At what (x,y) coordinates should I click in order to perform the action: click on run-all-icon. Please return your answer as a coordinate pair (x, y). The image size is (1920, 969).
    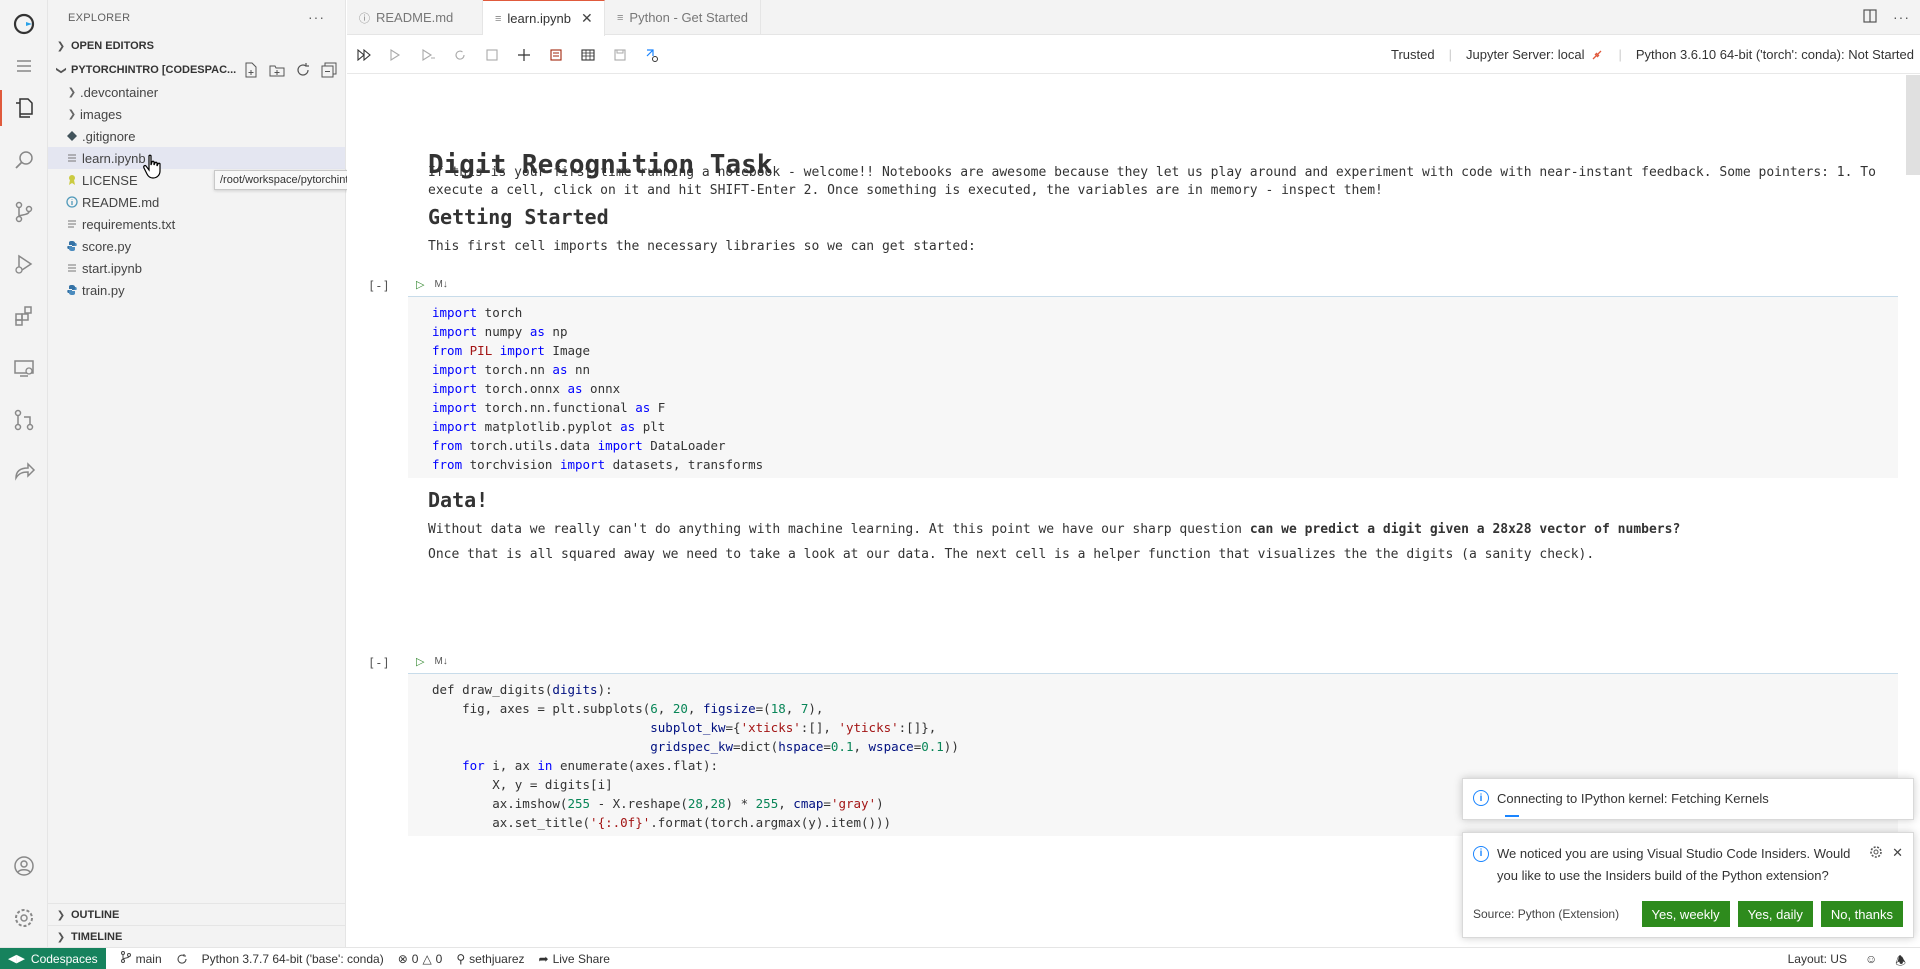
    Looking at the image, I should click on (364, 55).